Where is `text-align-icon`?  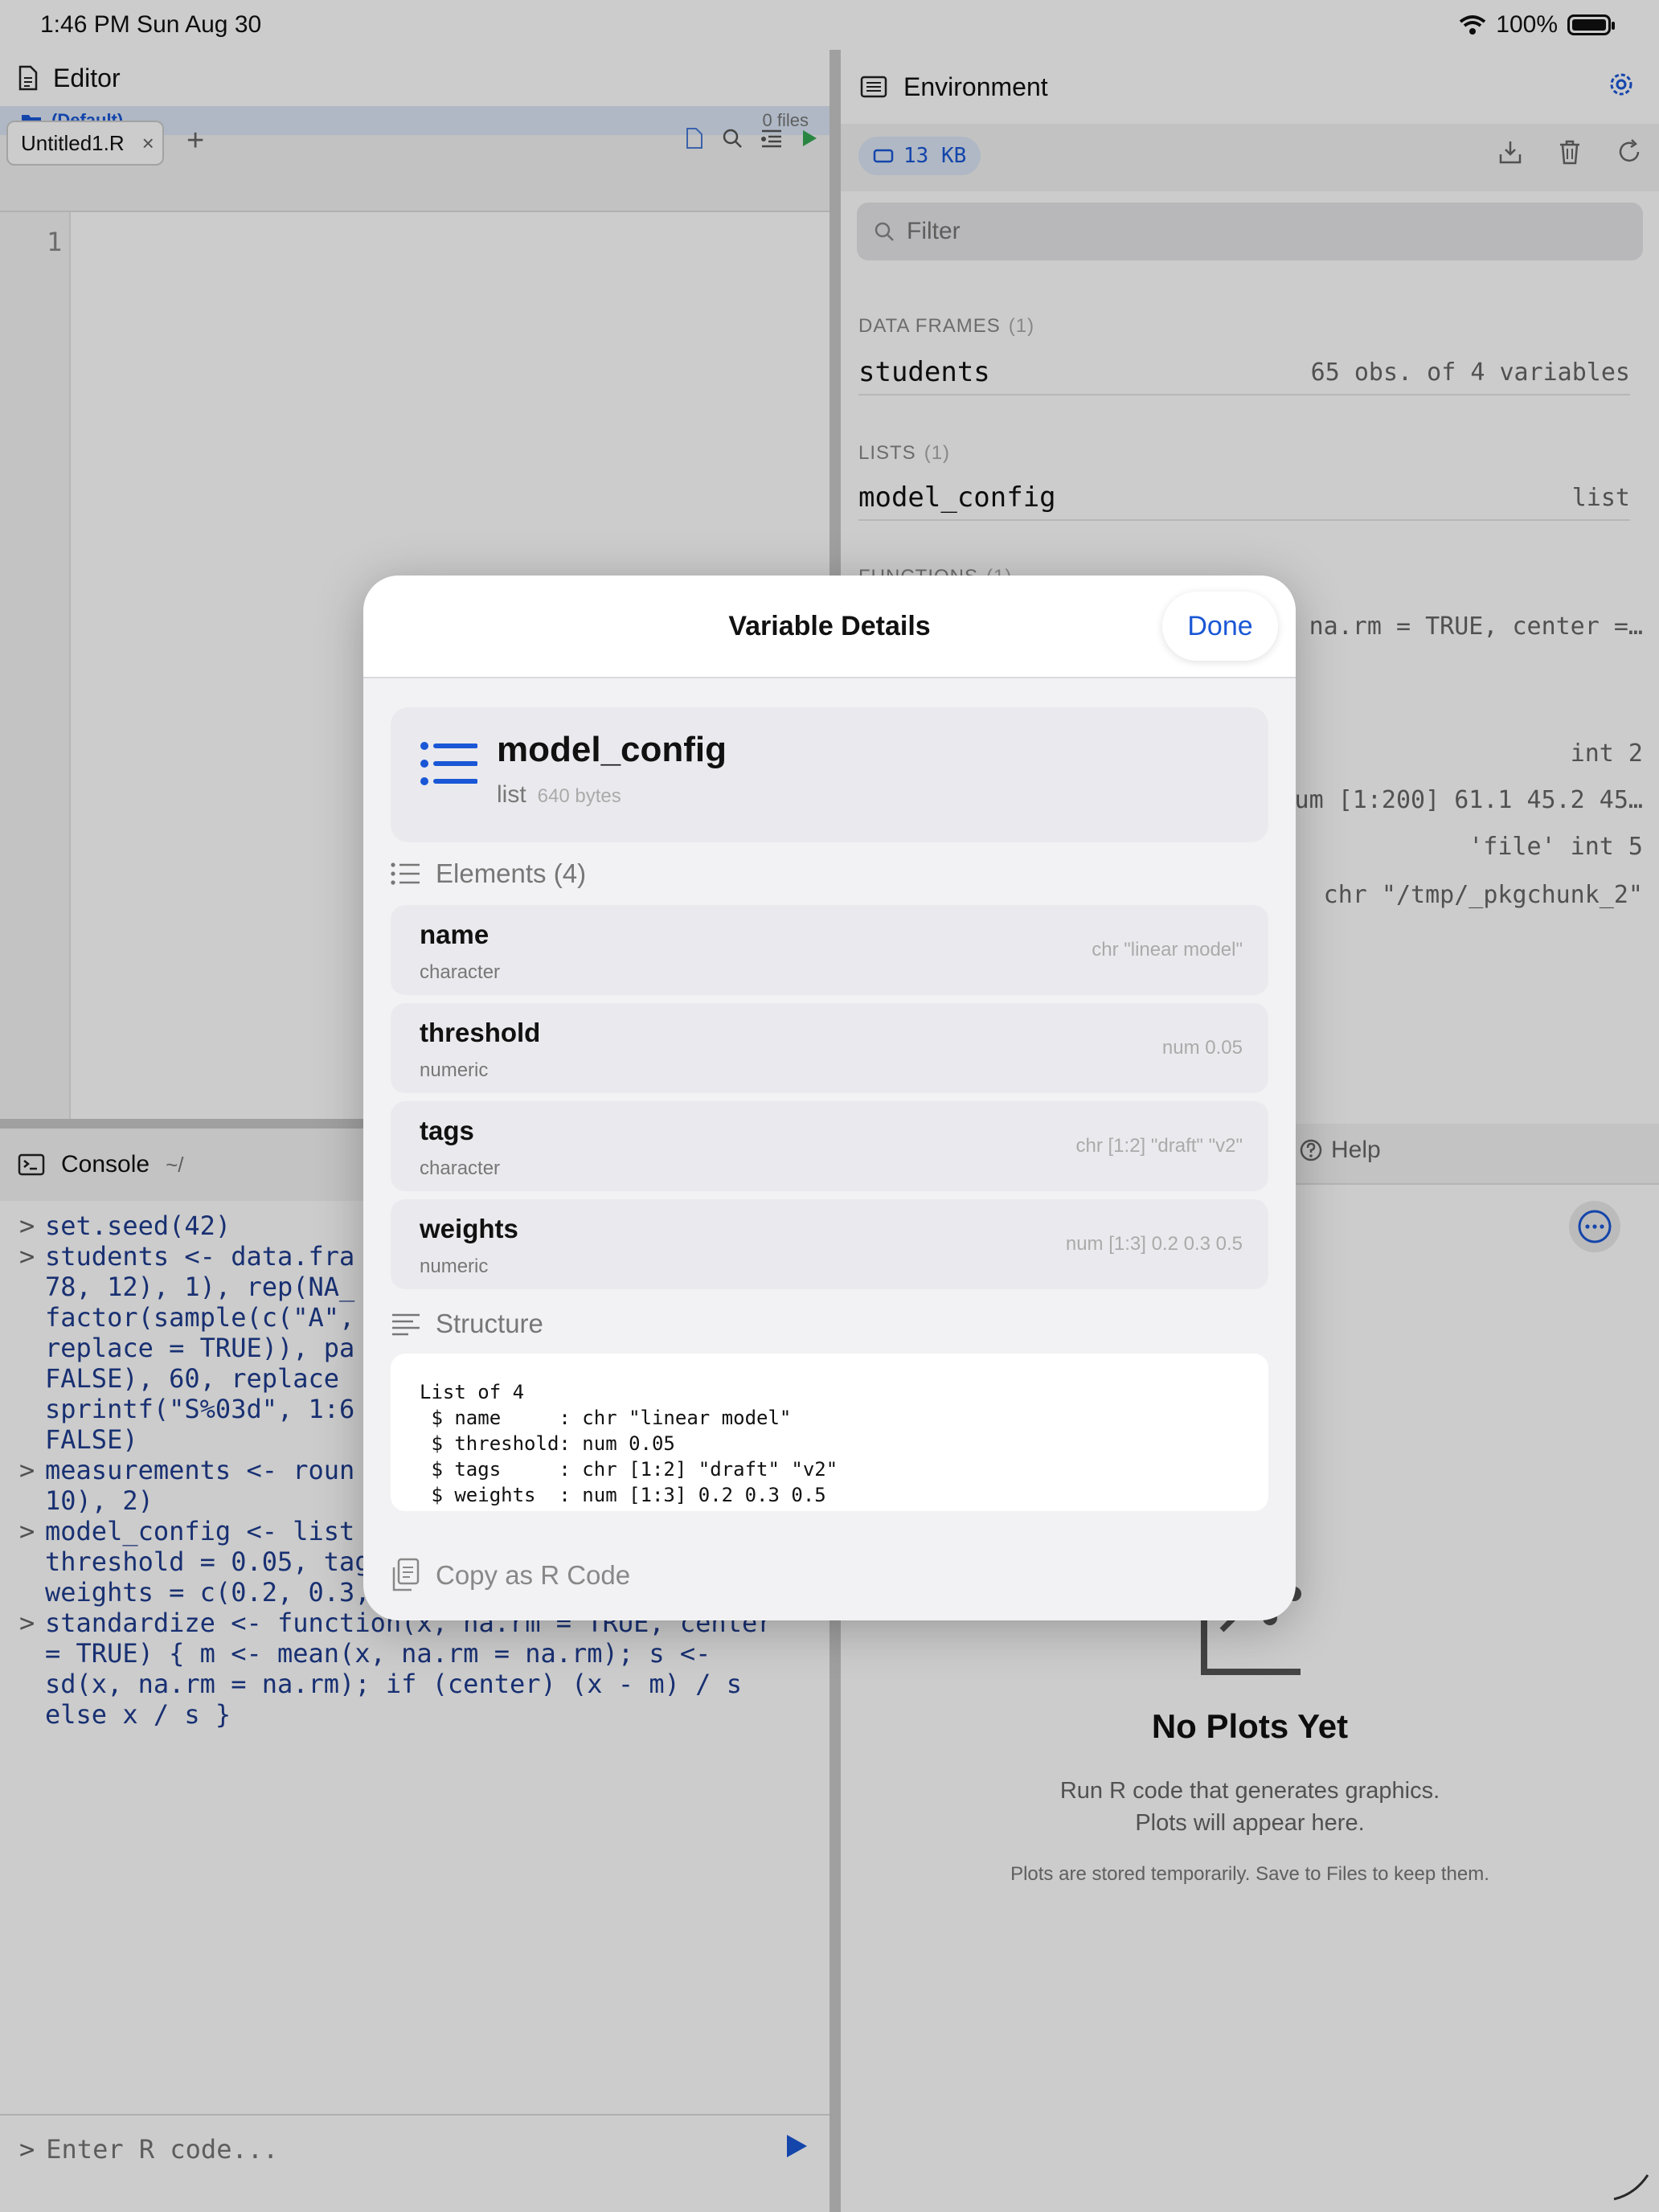 text-align-icon is located at coordinates (406, 1324).